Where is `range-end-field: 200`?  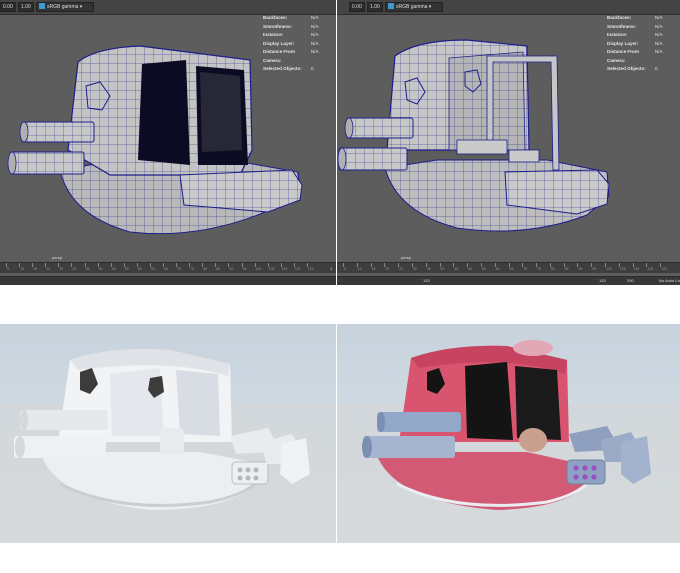
range-end-field: 200 is located at coordinates (630, 280).